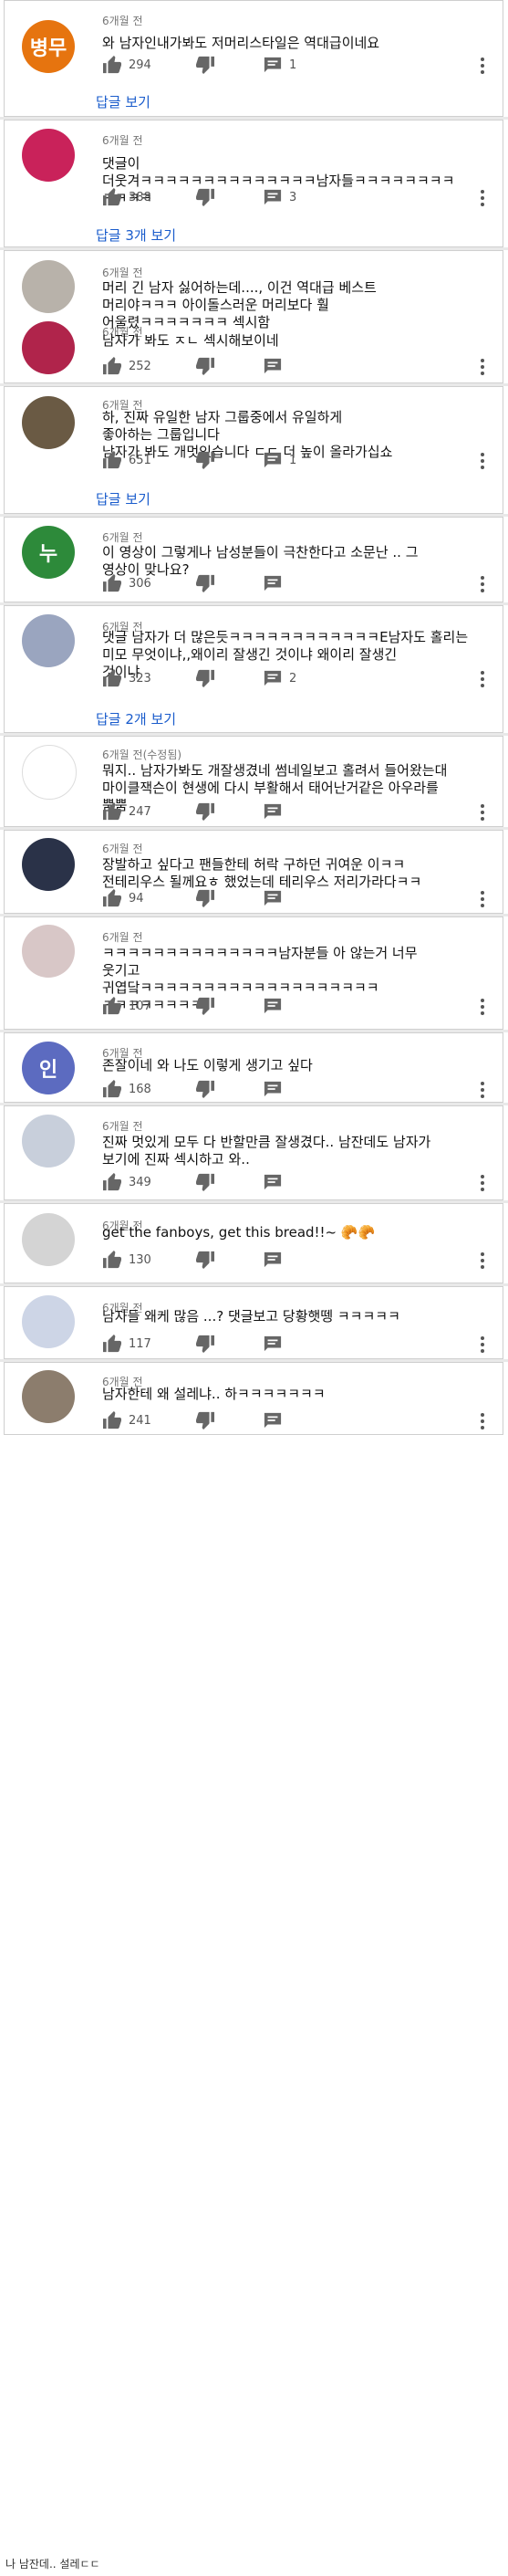 This screenshot has height=2576, width=508. What do you see at coordinates (127, 1260) in the screenshot?
I see `like-button: 130` at bounding box center [127, 1260].